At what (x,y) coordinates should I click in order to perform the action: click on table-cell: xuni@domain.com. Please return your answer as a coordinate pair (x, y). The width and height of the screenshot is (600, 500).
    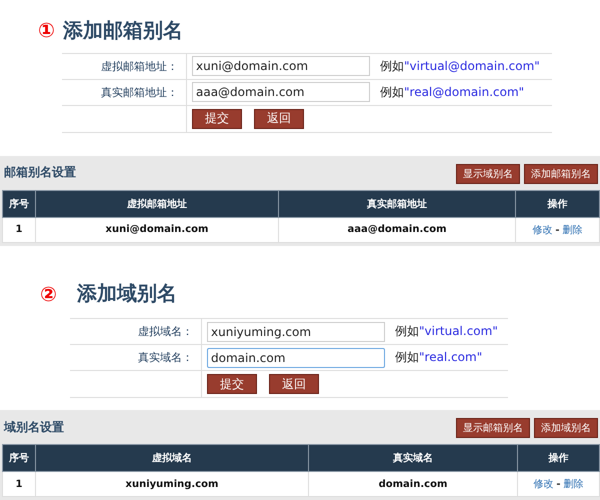
    Looking at the image, I should click on (157, 229).